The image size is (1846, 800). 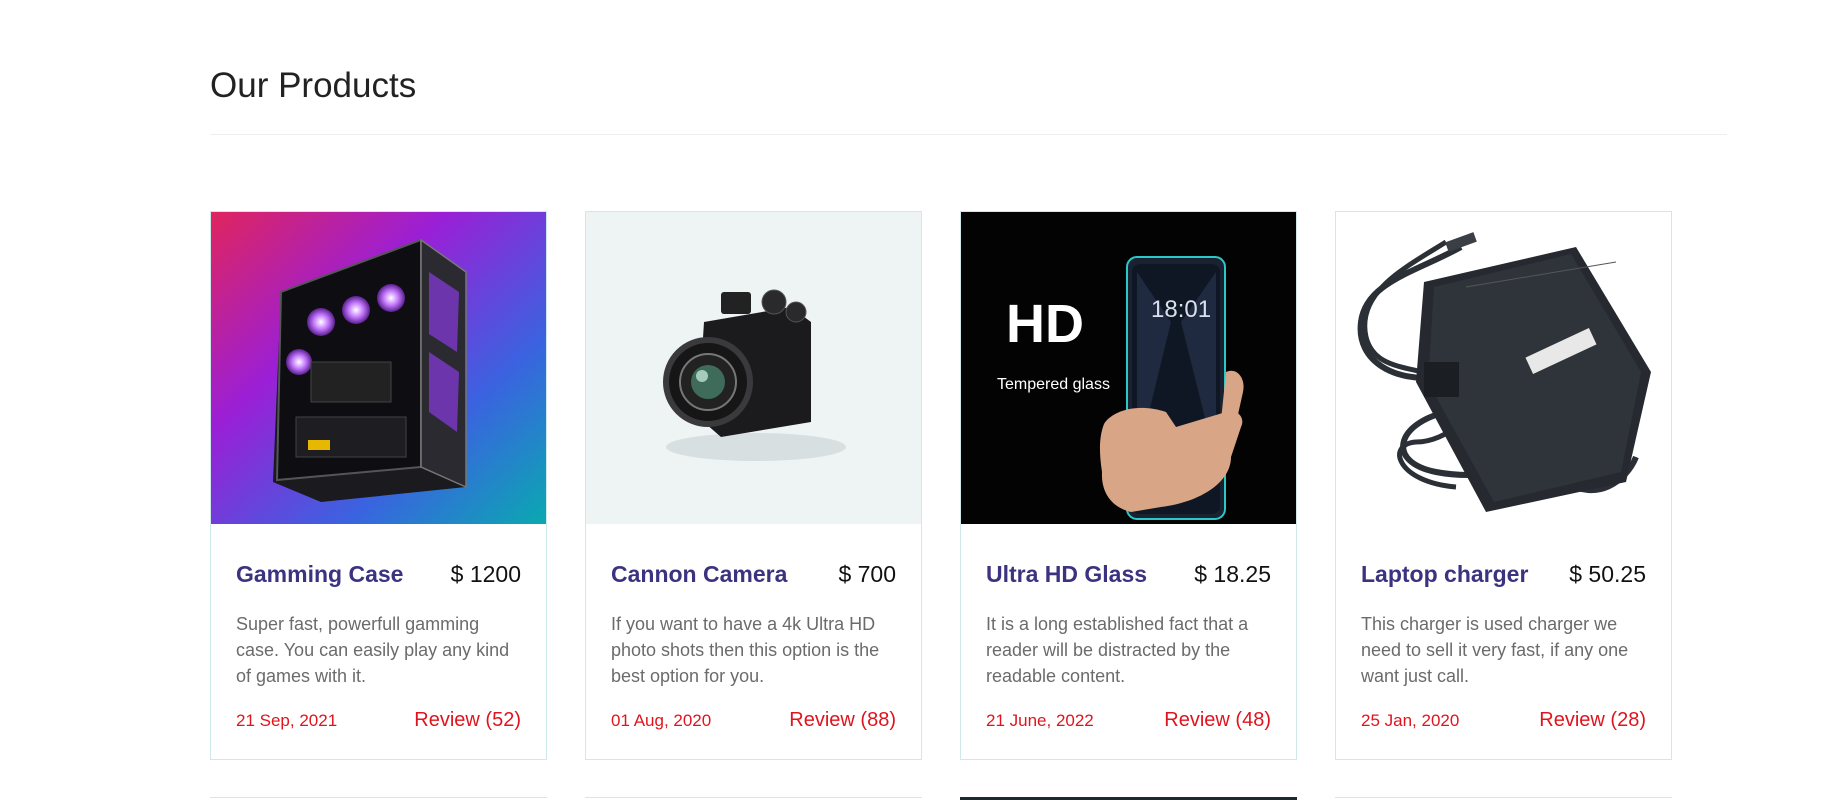 What do you see at coordinates (1232, 574) in the screenshot?
I see `product-price: $ 18.25` at bounding box center [1232, 574].